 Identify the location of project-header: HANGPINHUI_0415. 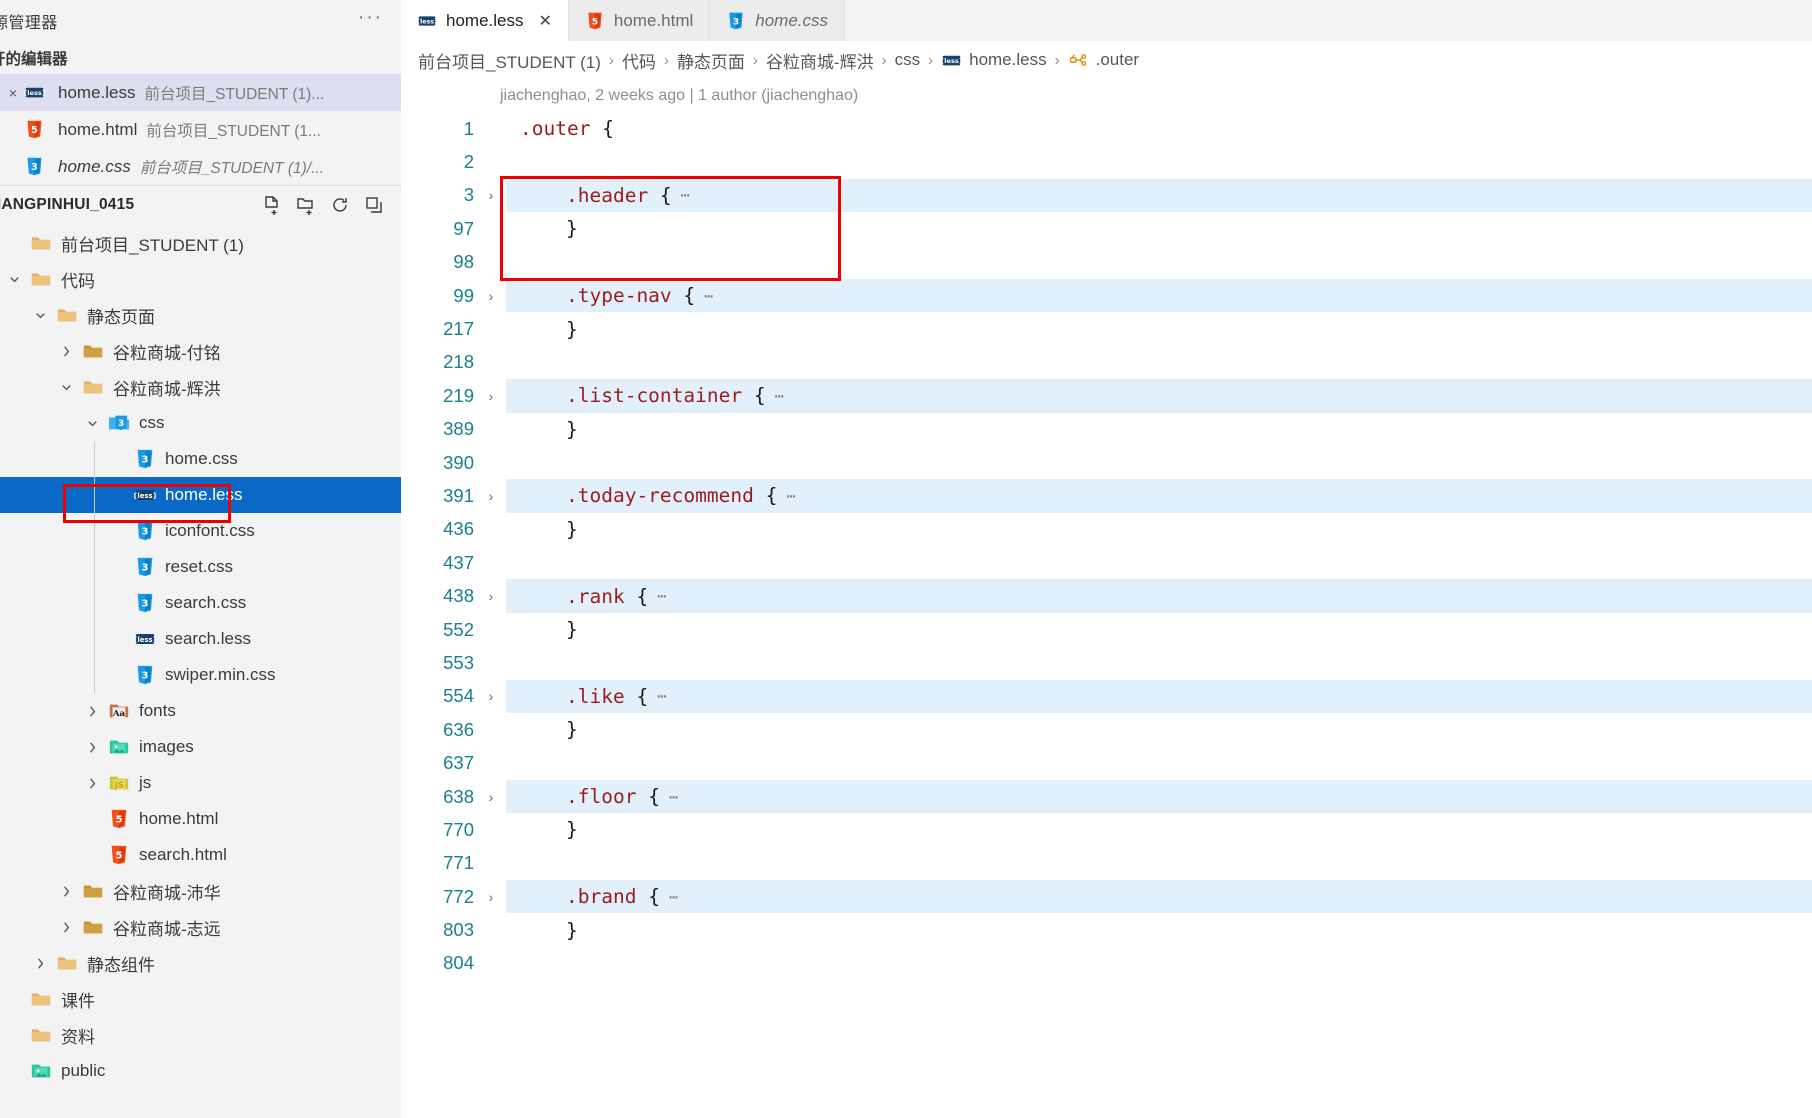
(200, 204).